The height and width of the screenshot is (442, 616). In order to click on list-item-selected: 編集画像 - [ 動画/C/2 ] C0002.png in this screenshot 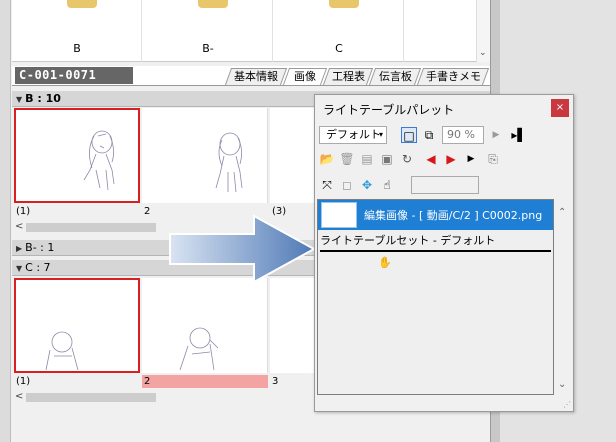, I will do `click(435, 215)`.